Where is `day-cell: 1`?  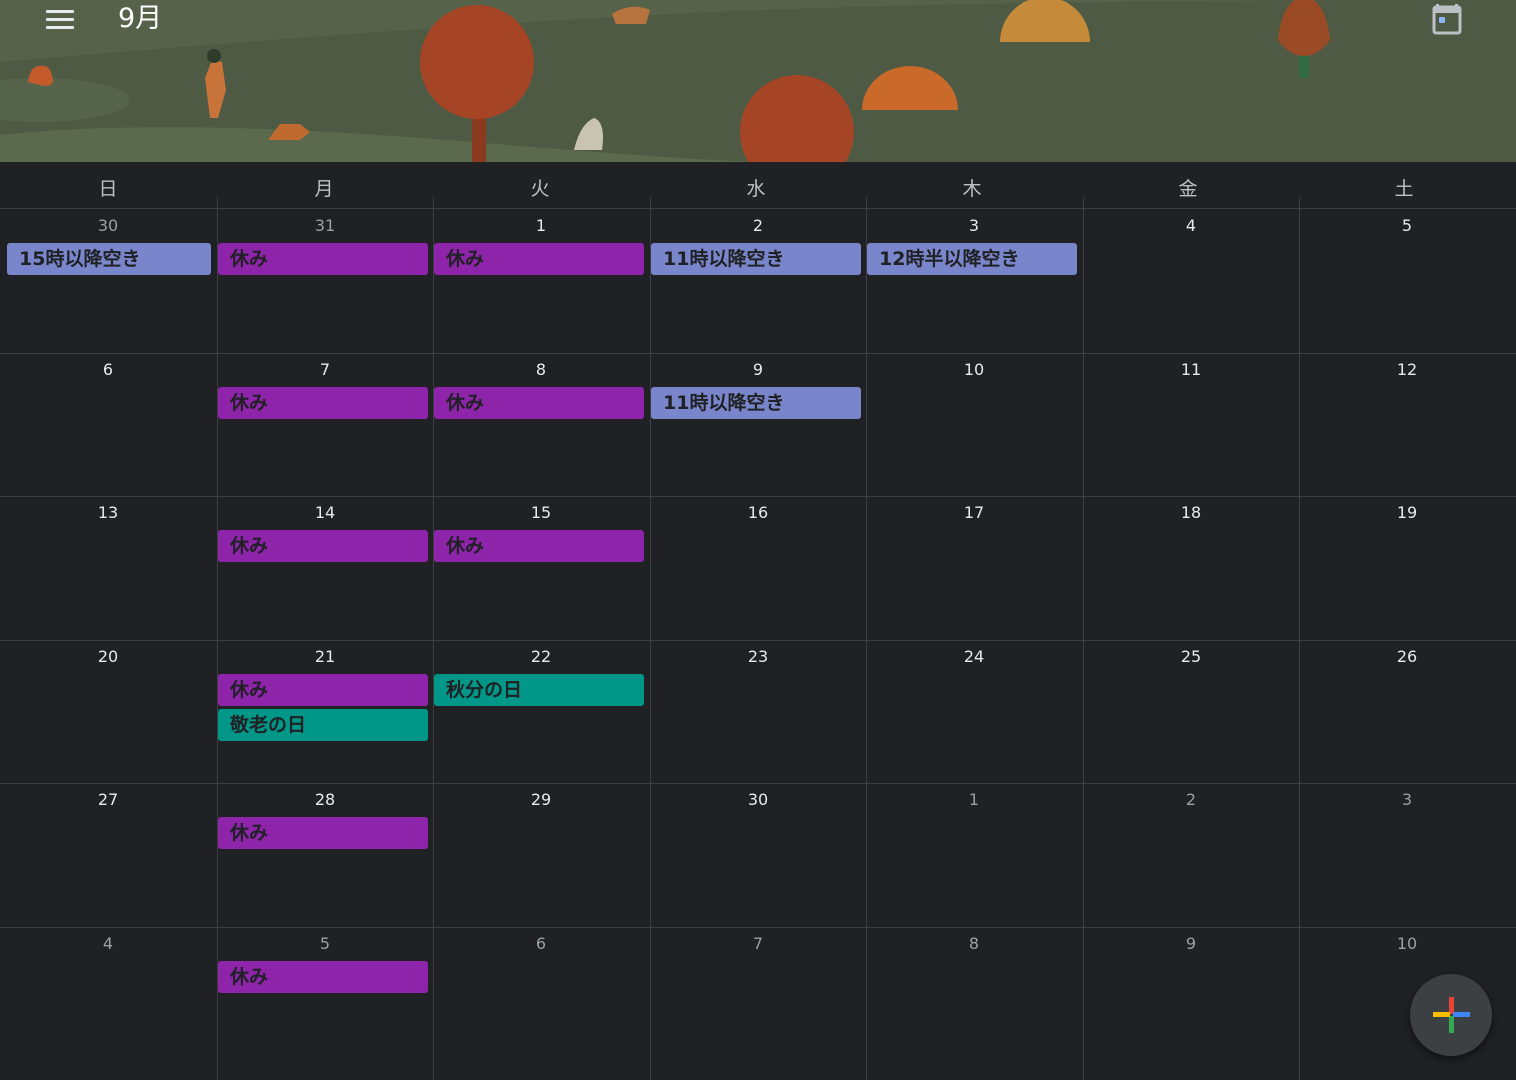
day-cell: 1 is located at coordinates (974, 854).